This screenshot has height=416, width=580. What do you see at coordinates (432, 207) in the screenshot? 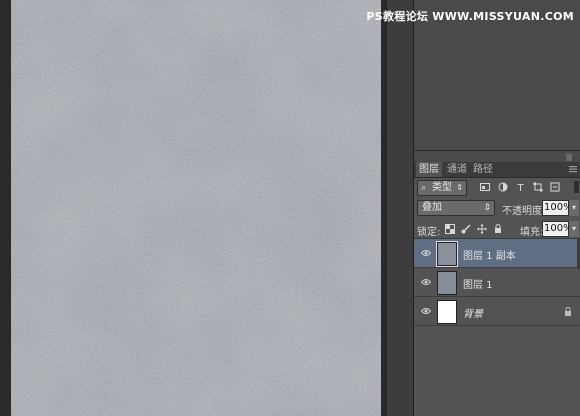
I see `blend-mode-value: 叠加` at bounding box center [432, 207].